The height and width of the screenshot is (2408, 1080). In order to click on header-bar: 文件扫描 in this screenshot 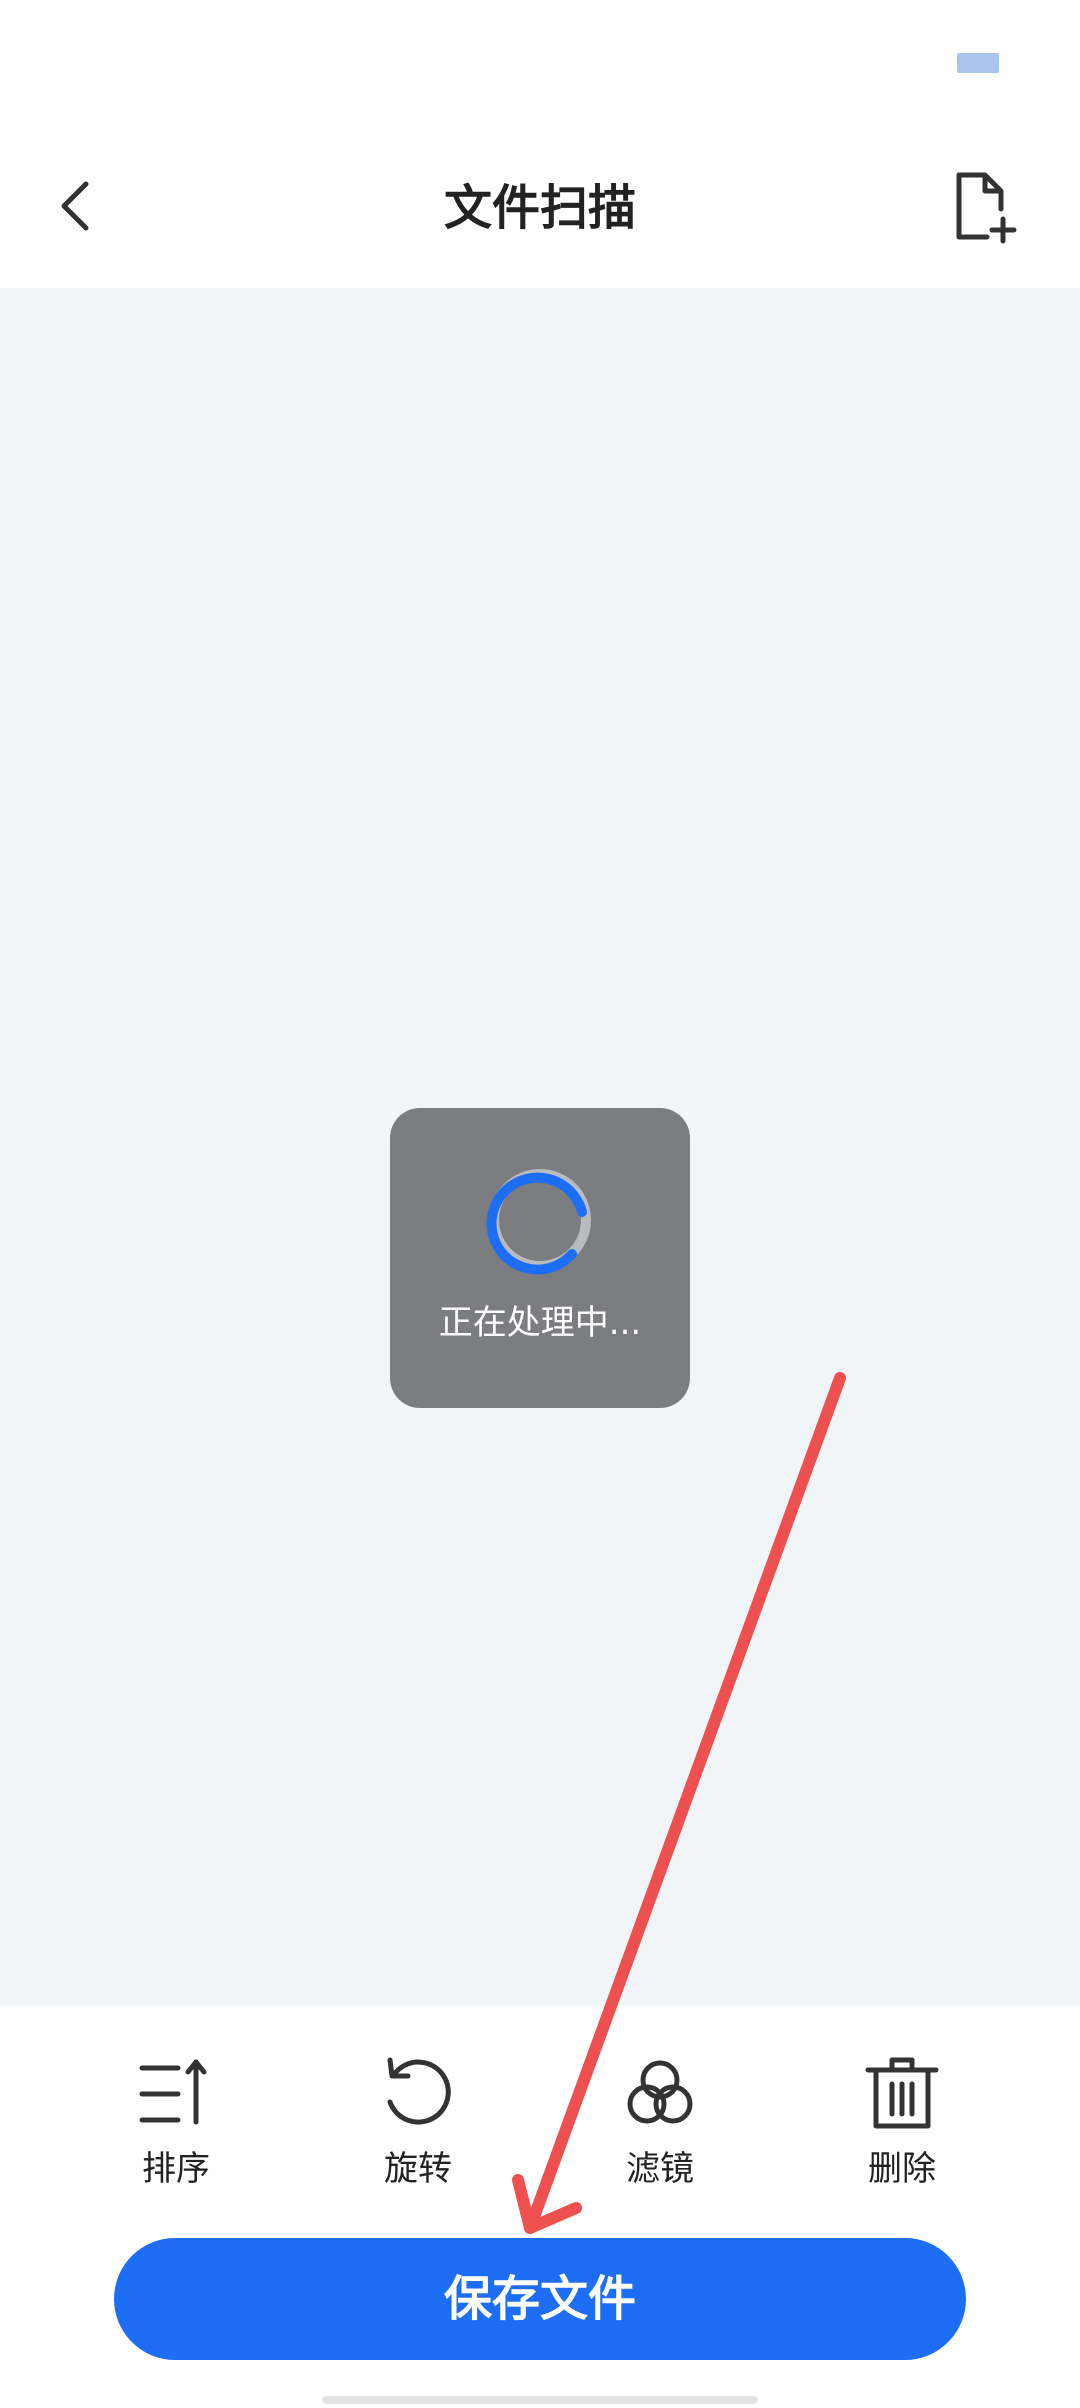, I will do `click(540, 209)`.